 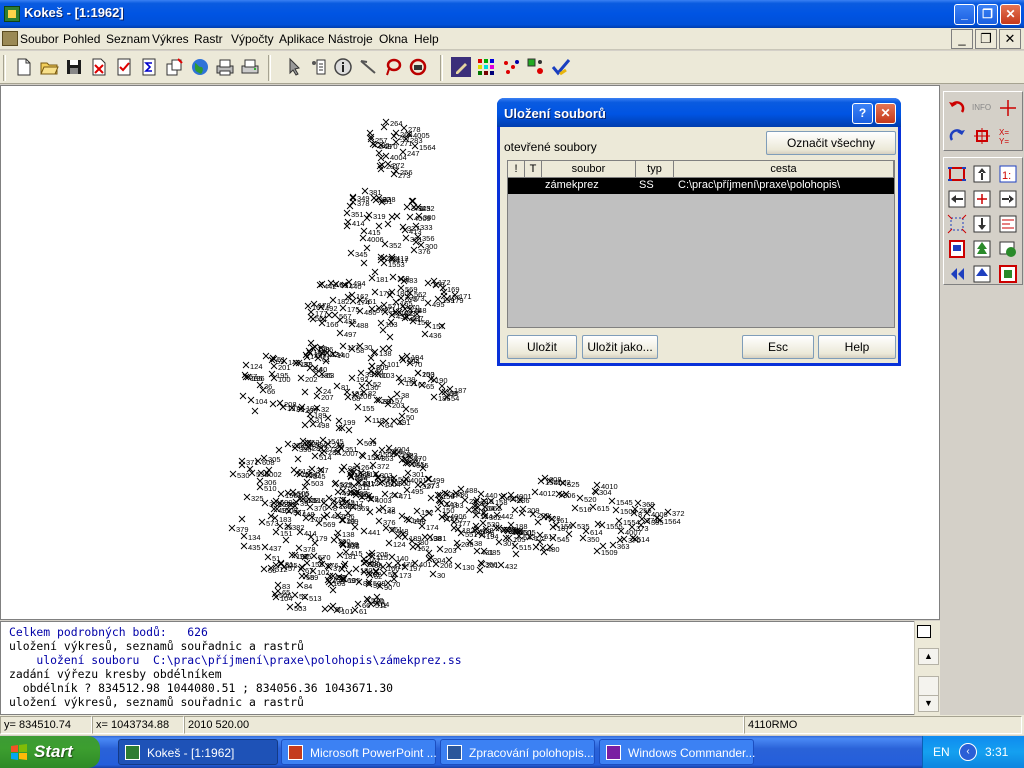 I want to click on mdi-minimize-button: _, so click(x=962, y=39).